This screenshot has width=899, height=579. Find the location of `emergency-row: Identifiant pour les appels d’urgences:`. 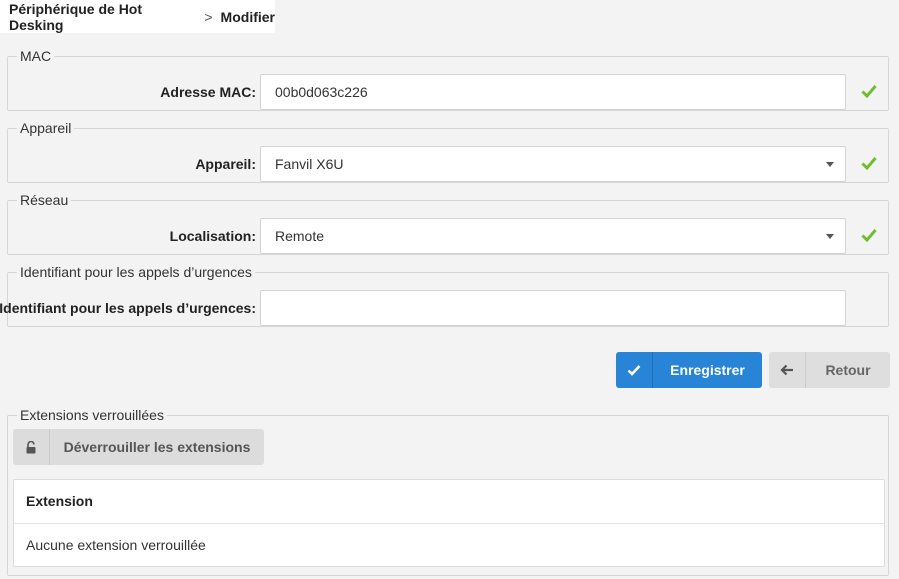

emergency-row: Identifiant pour les appels d’urgences: is located at coordinates (444, 308).